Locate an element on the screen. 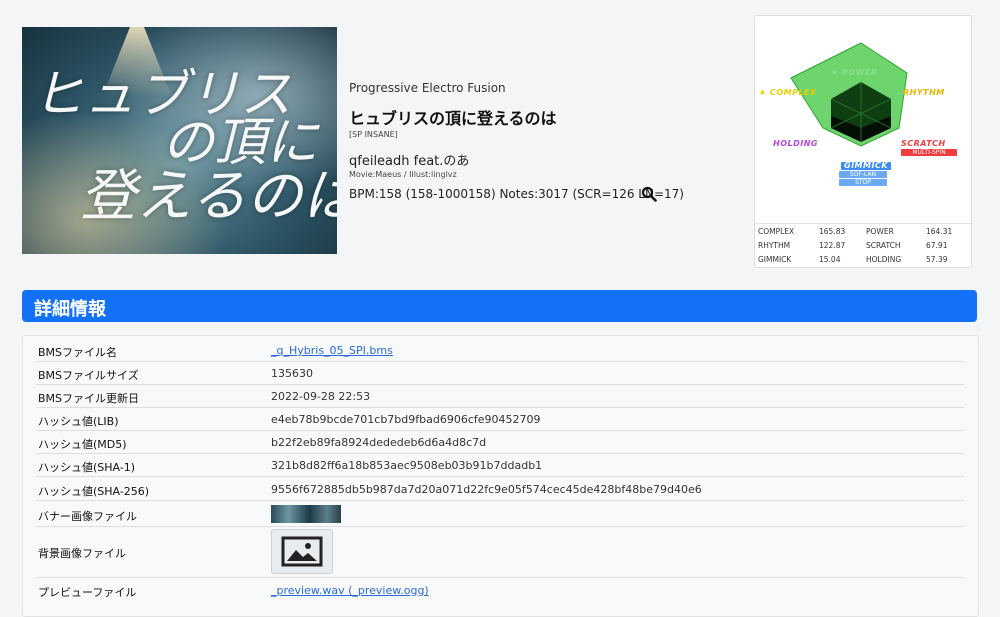  detail-row-preview: プレビューファイル _preview.wav (_preview.ogg) is located at coordinates (233, 591).